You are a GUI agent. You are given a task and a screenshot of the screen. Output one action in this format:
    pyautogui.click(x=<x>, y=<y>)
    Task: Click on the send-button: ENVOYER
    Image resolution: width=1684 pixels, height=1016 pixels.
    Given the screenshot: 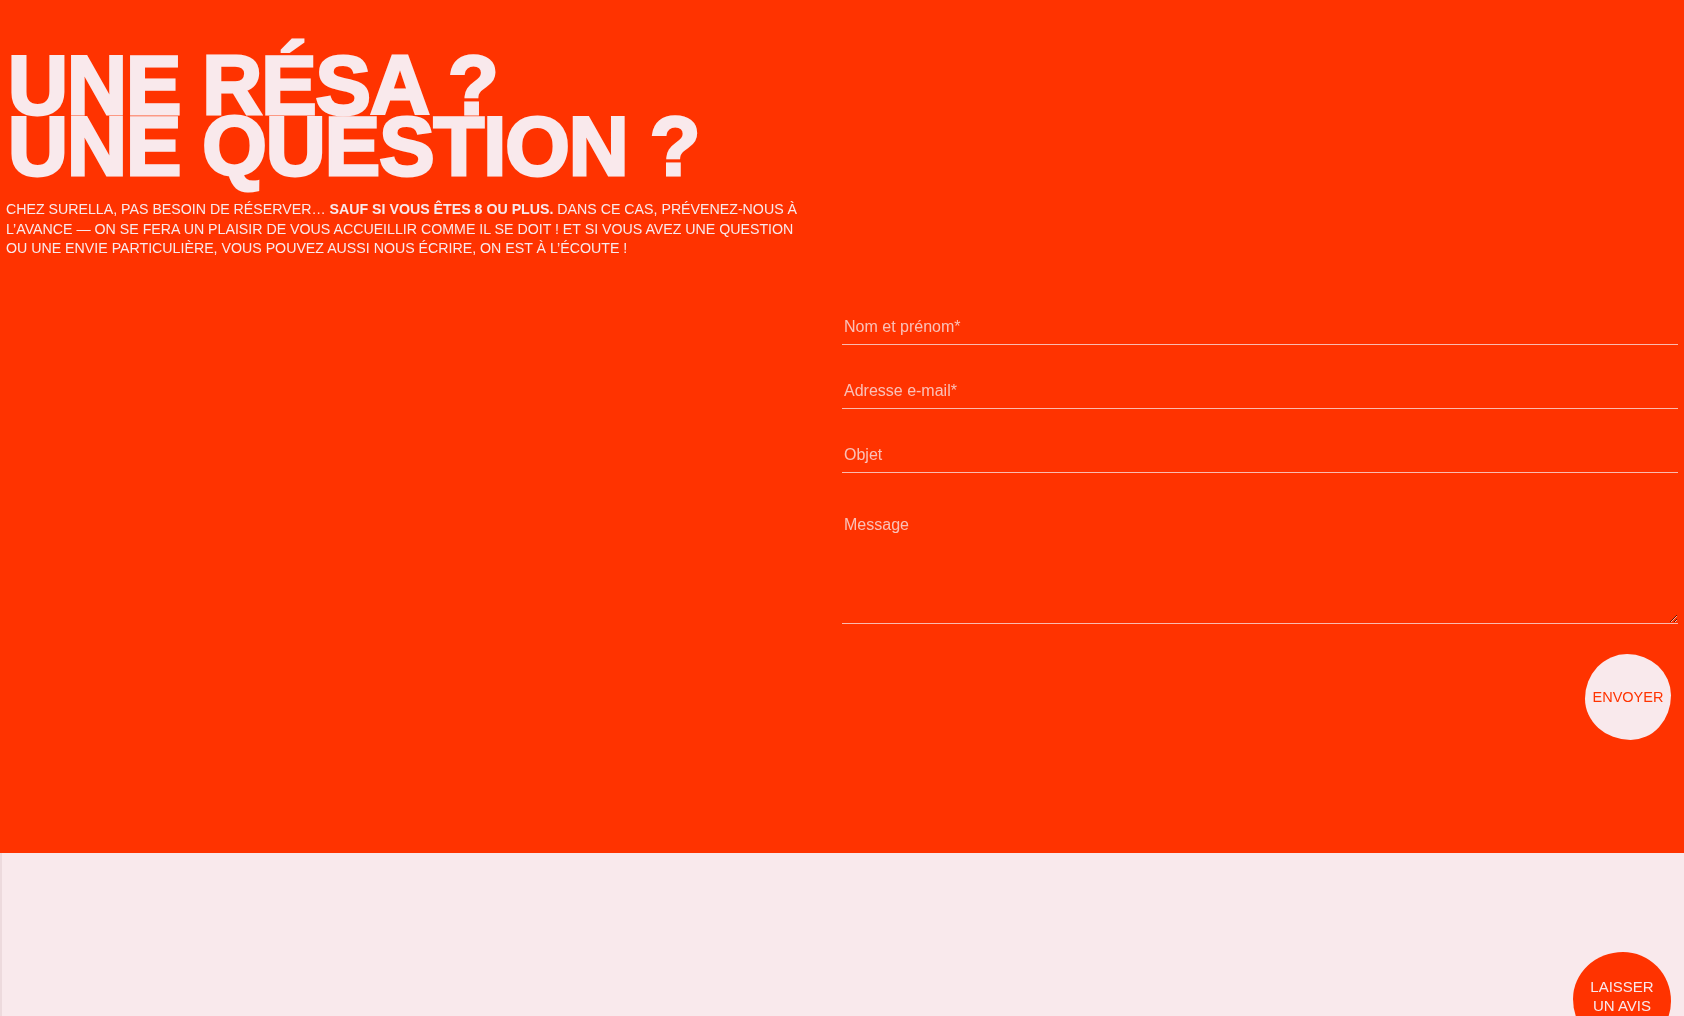 What is the action you would take?
    pyautogui.click(x=1628, y=696)
    